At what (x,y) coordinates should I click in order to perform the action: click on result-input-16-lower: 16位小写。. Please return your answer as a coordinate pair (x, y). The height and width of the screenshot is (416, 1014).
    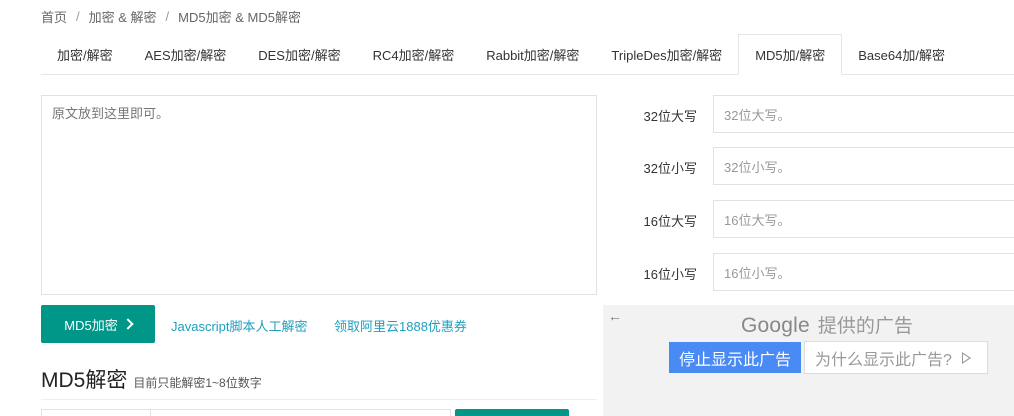
    Looking at the image, I should click on (863, 272).